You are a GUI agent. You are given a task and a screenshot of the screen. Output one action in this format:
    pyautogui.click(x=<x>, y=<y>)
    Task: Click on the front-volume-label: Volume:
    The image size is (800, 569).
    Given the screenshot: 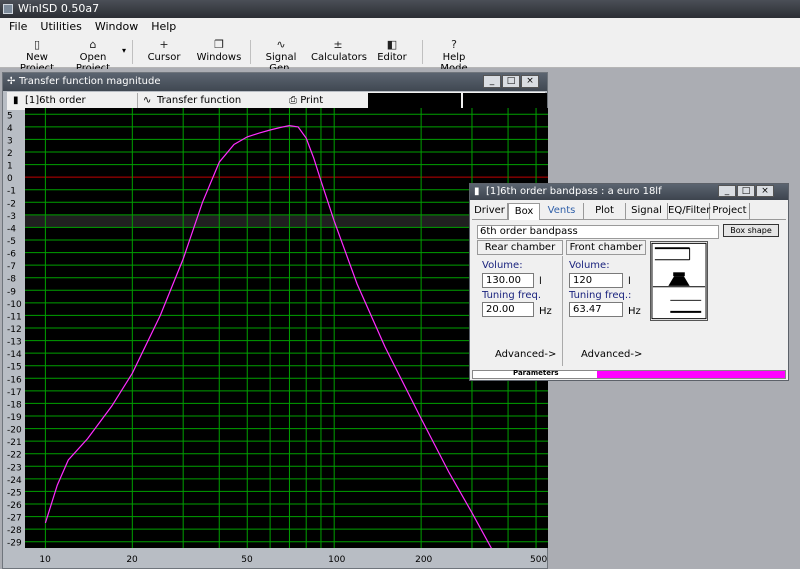 What is the action you would take?
    pyautogui.click(x=589, y=265)
    